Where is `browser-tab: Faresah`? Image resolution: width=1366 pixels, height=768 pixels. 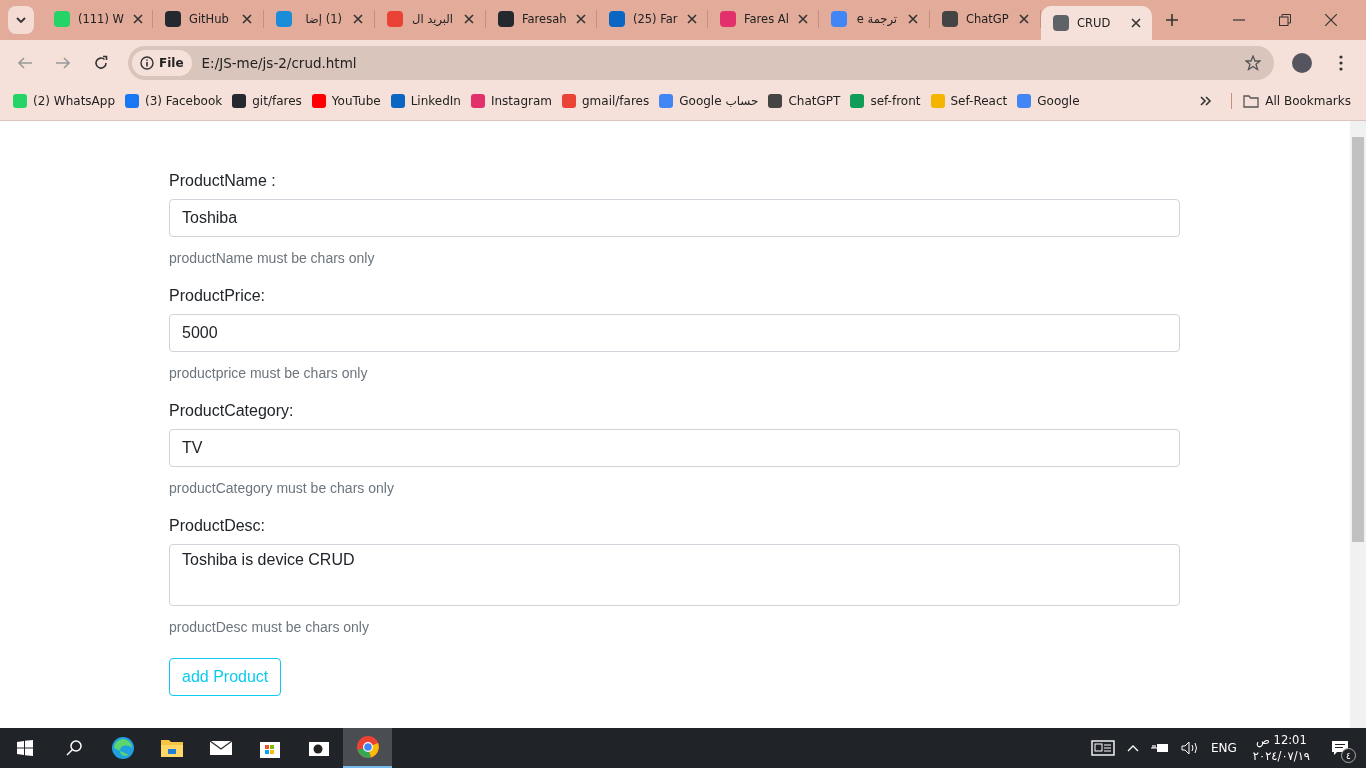
browser-tab: Faresah is located at coordinates (541, 19).